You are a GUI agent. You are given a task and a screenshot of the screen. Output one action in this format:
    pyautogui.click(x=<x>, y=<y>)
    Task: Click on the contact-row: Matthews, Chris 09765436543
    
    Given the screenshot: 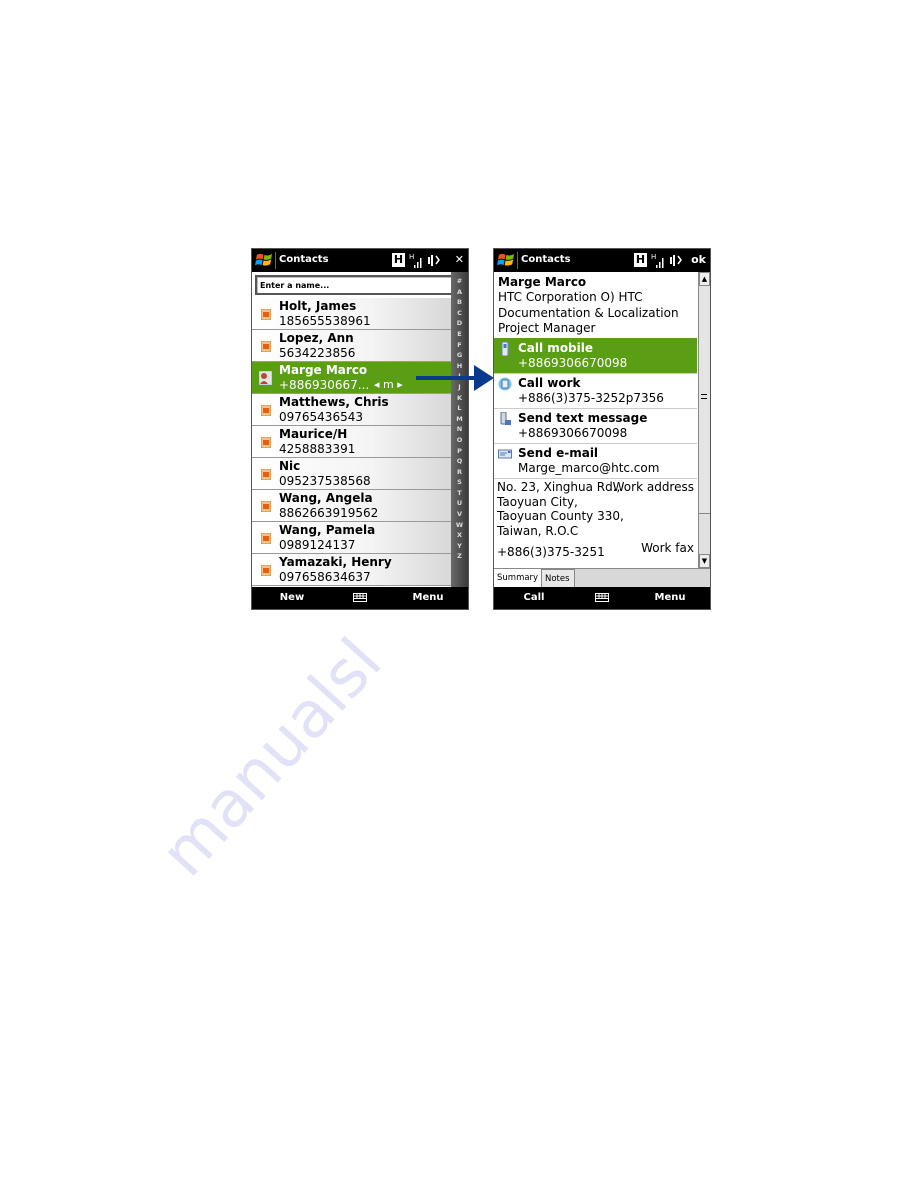 What is the action you would take?
    pyautogui.click(x=351, y=410)
    